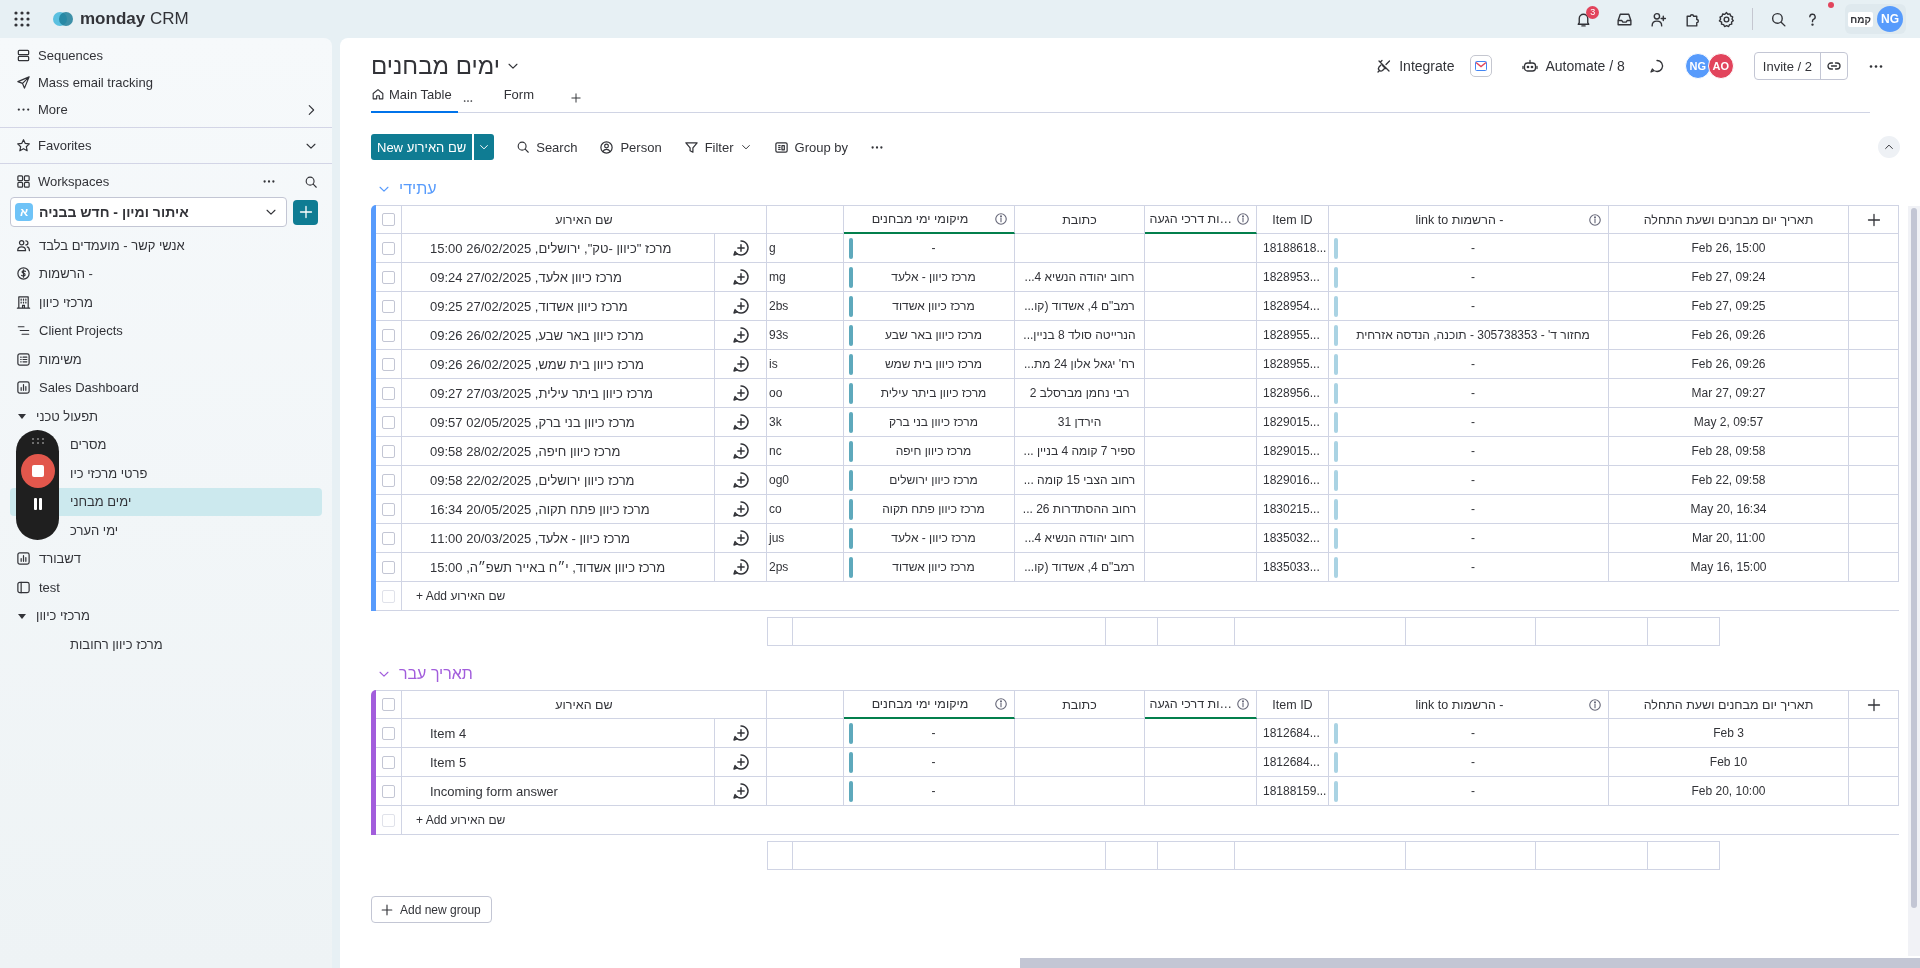 This screenshot has height=968, width=1920. I want to click on notifications-button: 3, so click(1587, 16).